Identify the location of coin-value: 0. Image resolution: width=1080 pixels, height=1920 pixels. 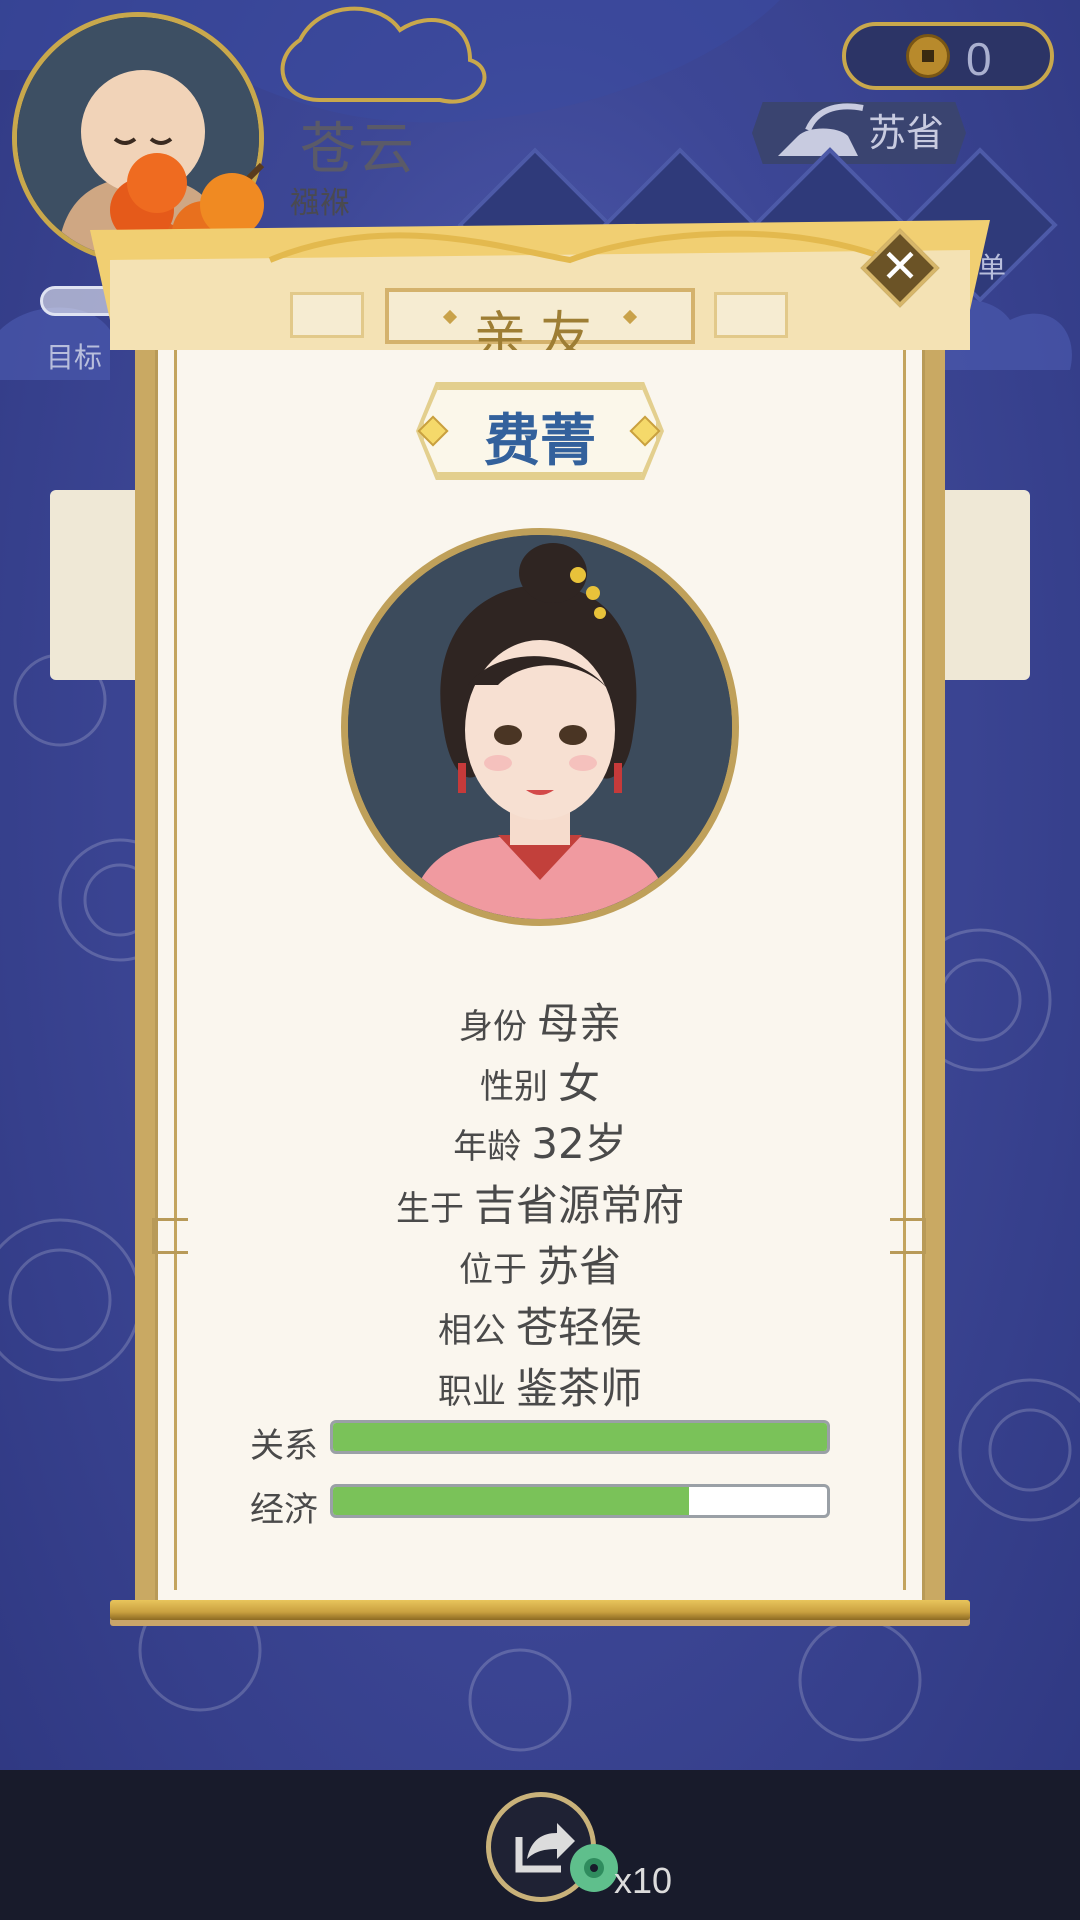
(979, 59).